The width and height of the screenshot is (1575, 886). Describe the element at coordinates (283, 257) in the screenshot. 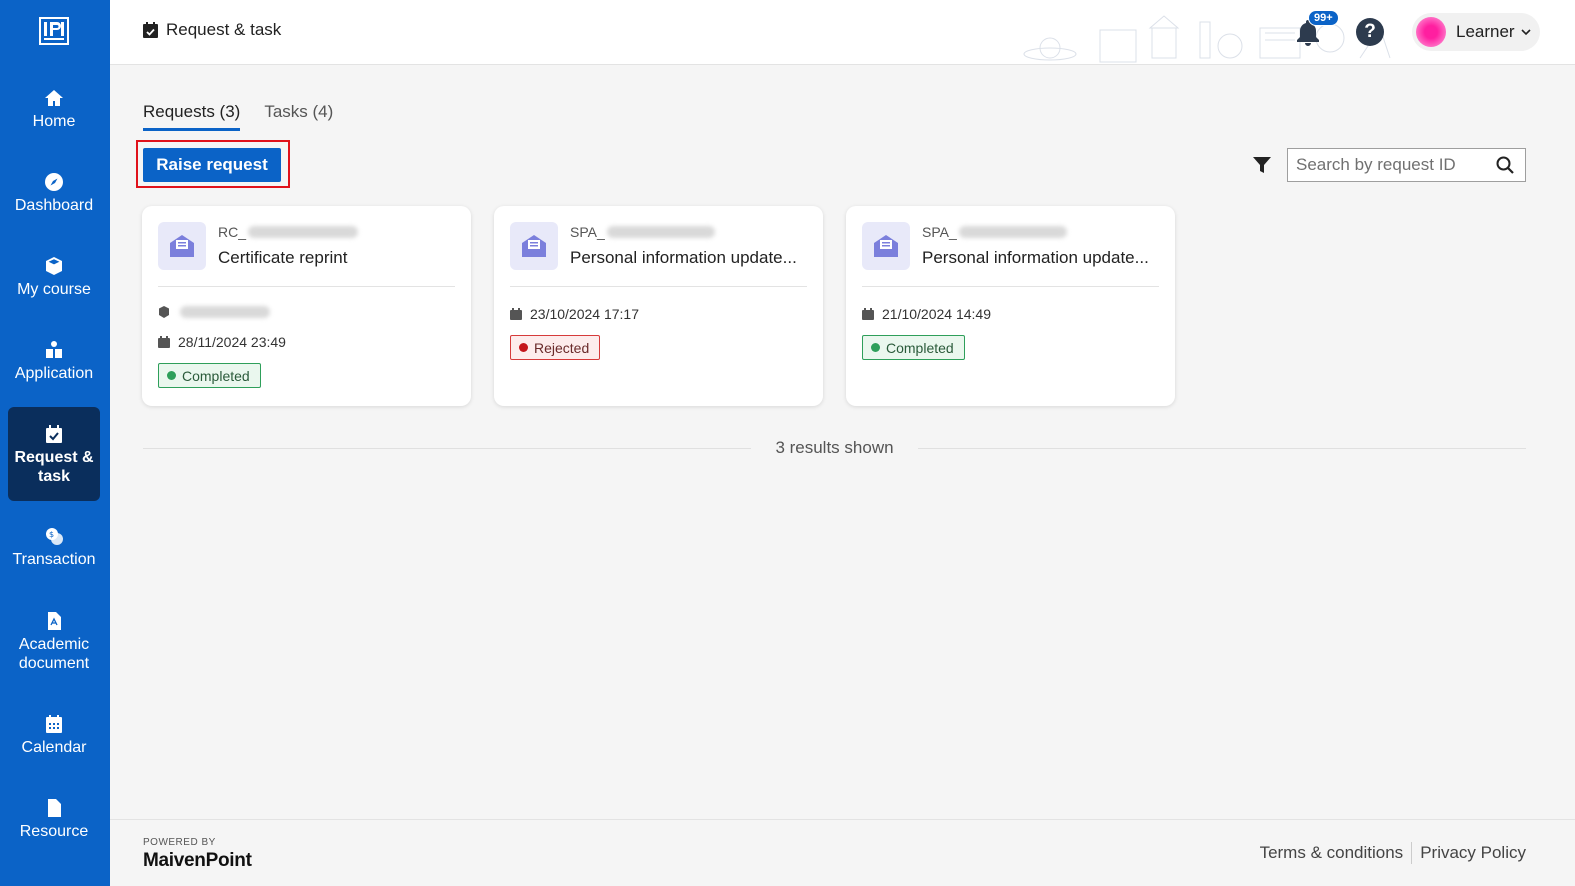

I see `request-title: Certificate reprint` at that location.